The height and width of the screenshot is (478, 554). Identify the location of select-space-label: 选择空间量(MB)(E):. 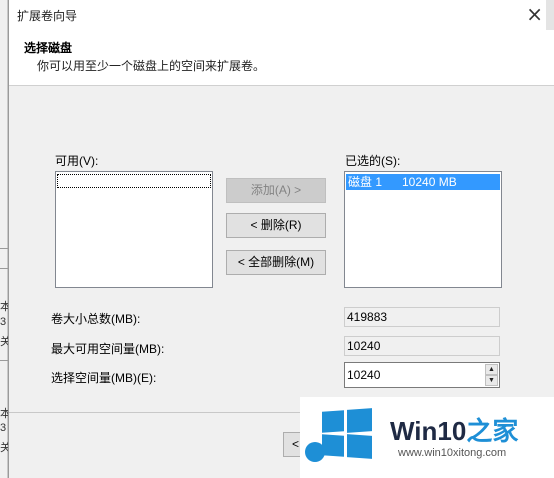
(104, 378).